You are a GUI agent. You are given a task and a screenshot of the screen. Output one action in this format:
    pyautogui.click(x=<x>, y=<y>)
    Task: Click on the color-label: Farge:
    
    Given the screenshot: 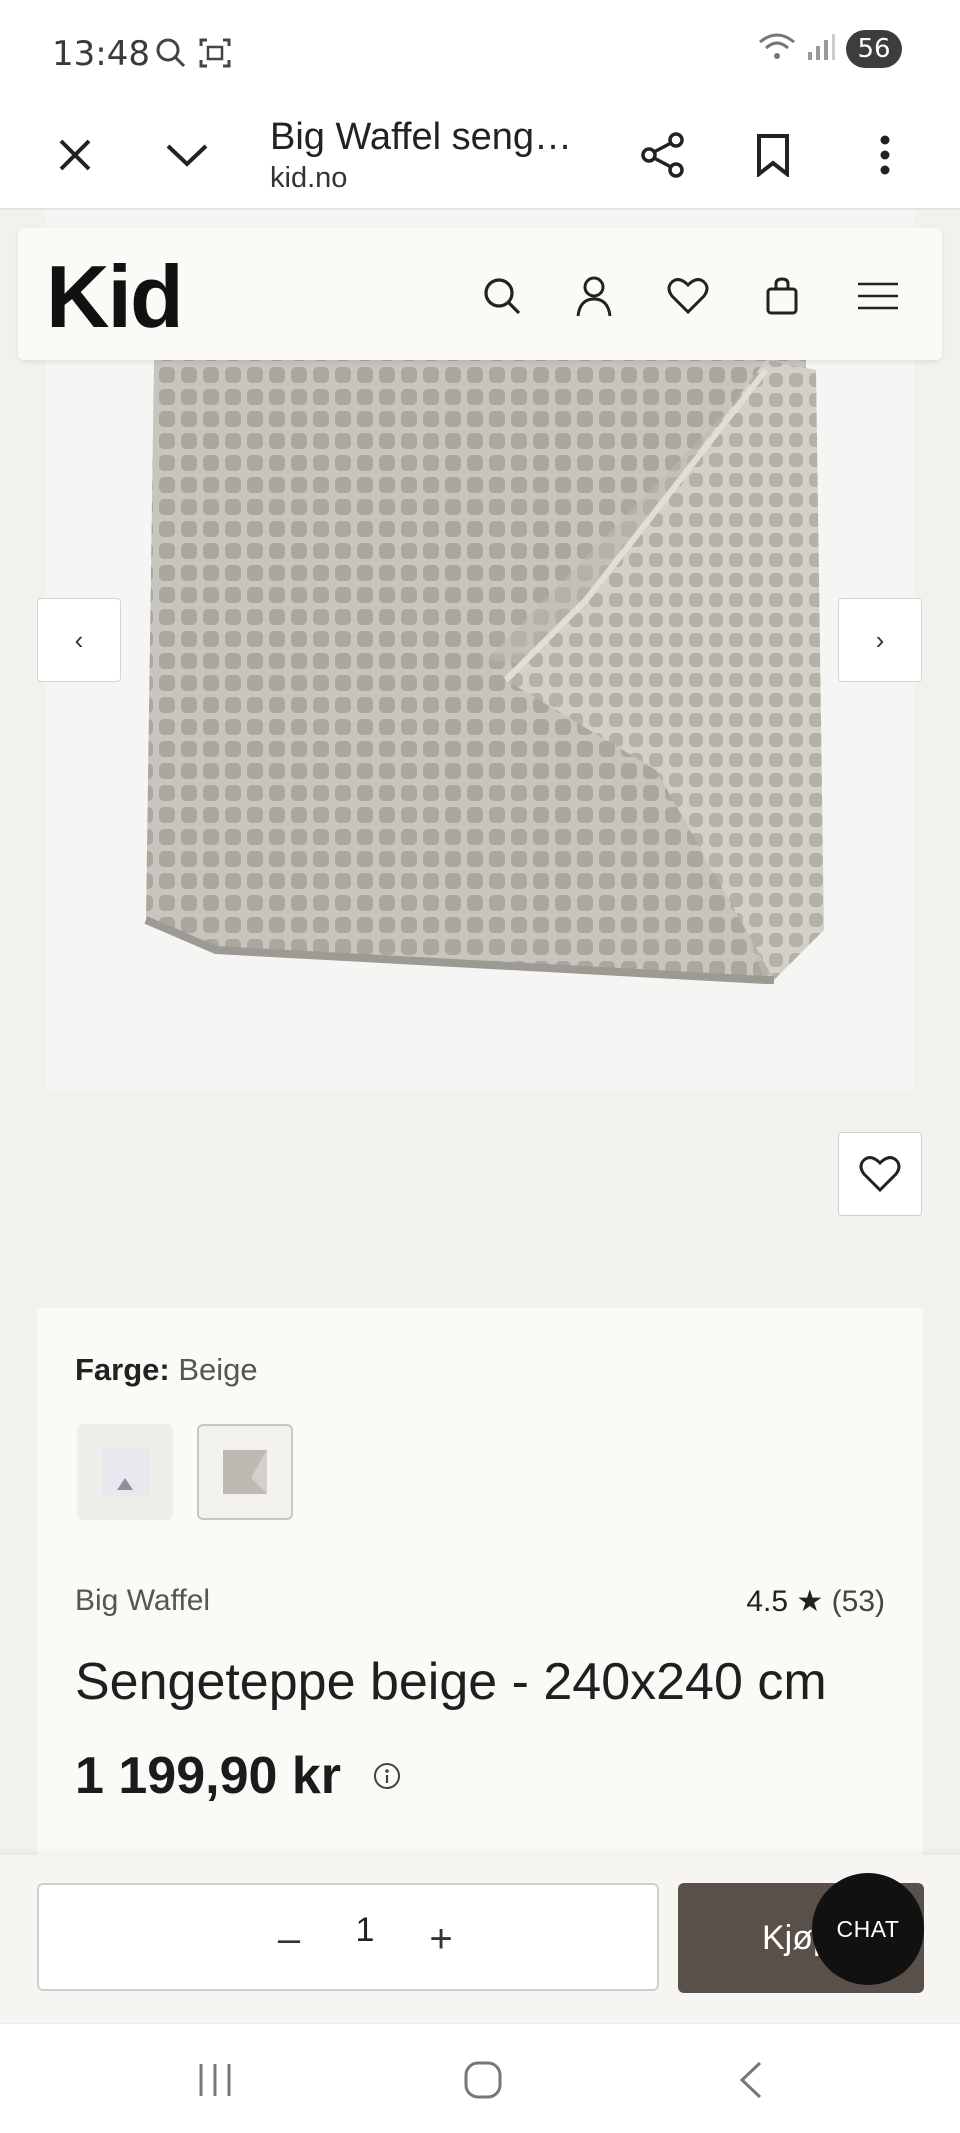 What is the action you would take?
    pyautogui.click(x=122, y=1369)
    